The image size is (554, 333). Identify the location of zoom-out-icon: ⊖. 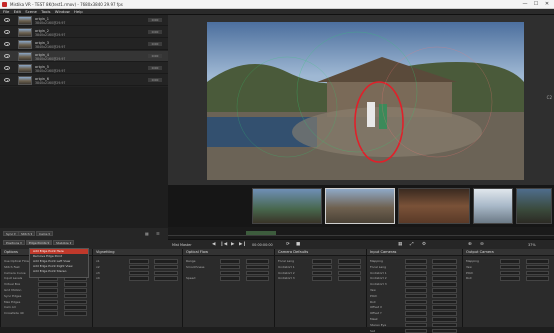
(482, 245).